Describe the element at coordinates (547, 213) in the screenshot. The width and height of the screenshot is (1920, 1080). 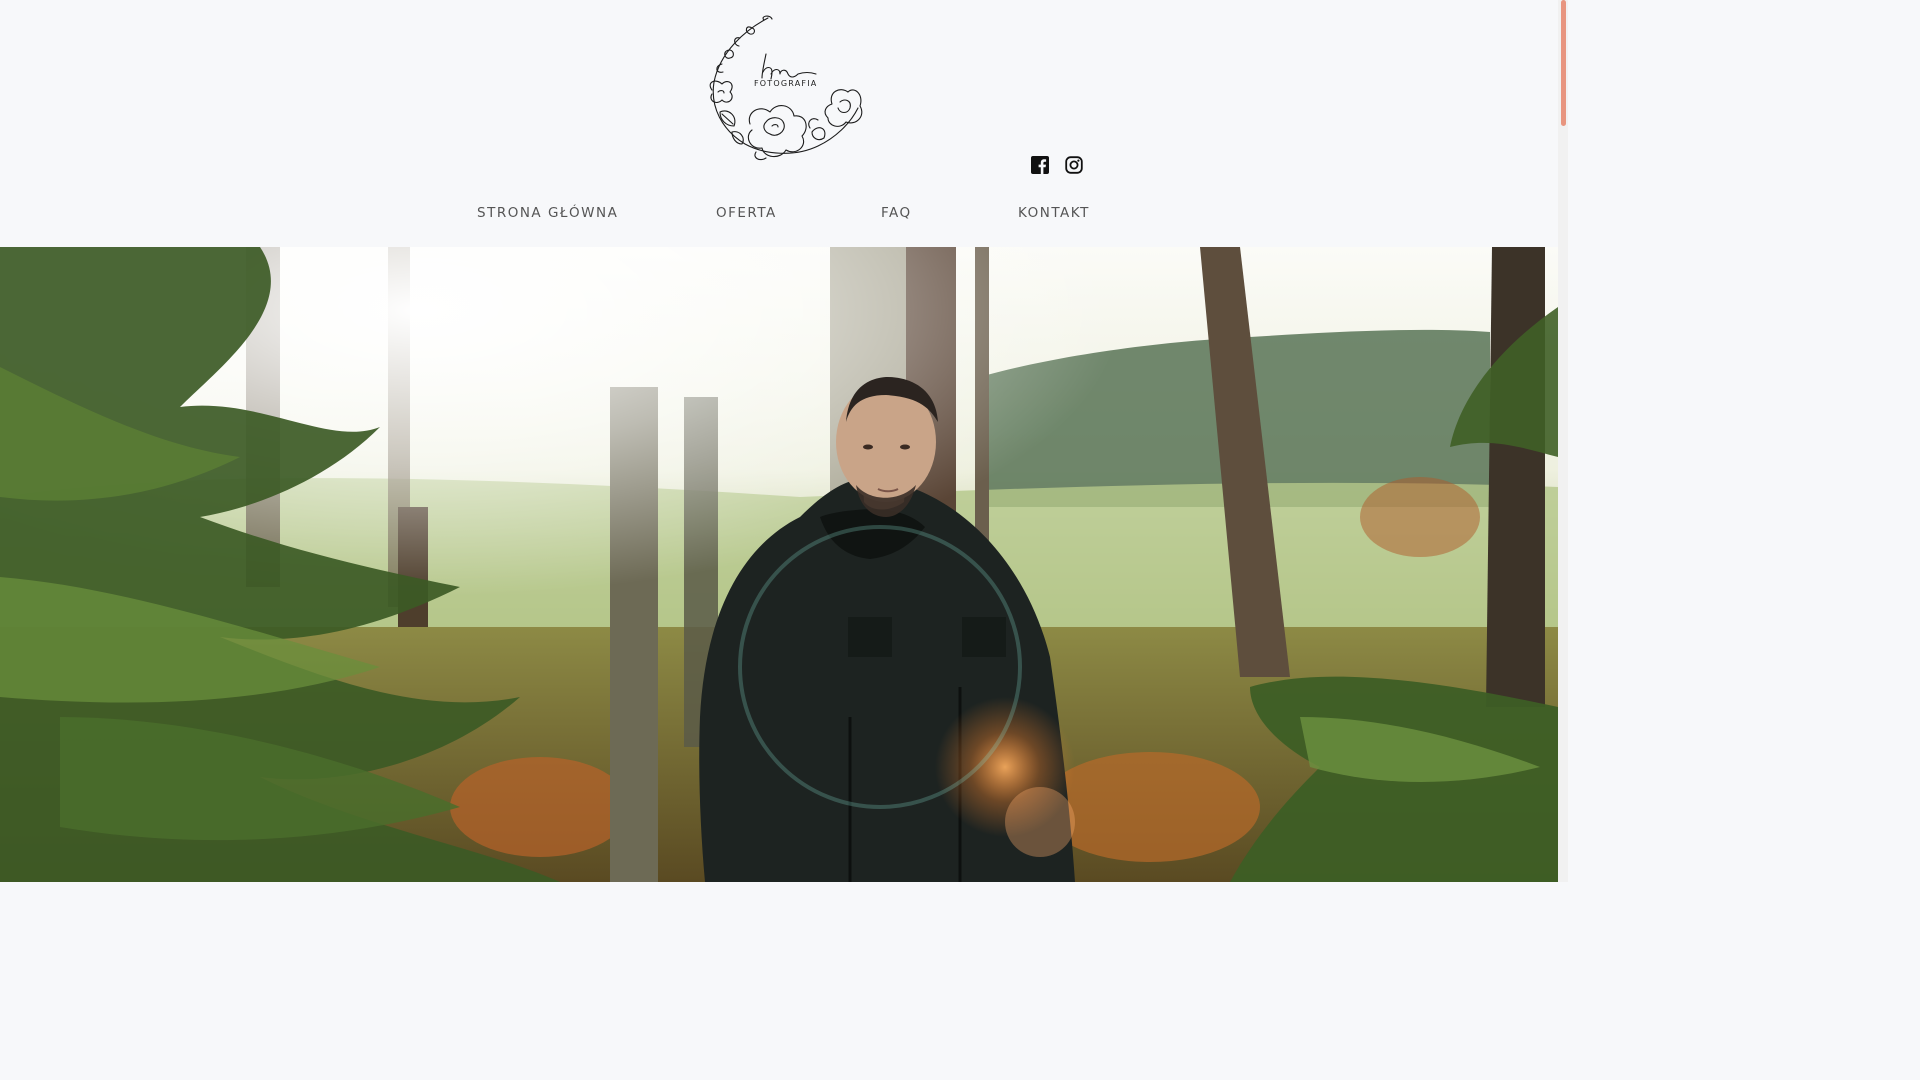
I see `nav-item-strona-glowna: STRONA GŁÓWNA` at that location.